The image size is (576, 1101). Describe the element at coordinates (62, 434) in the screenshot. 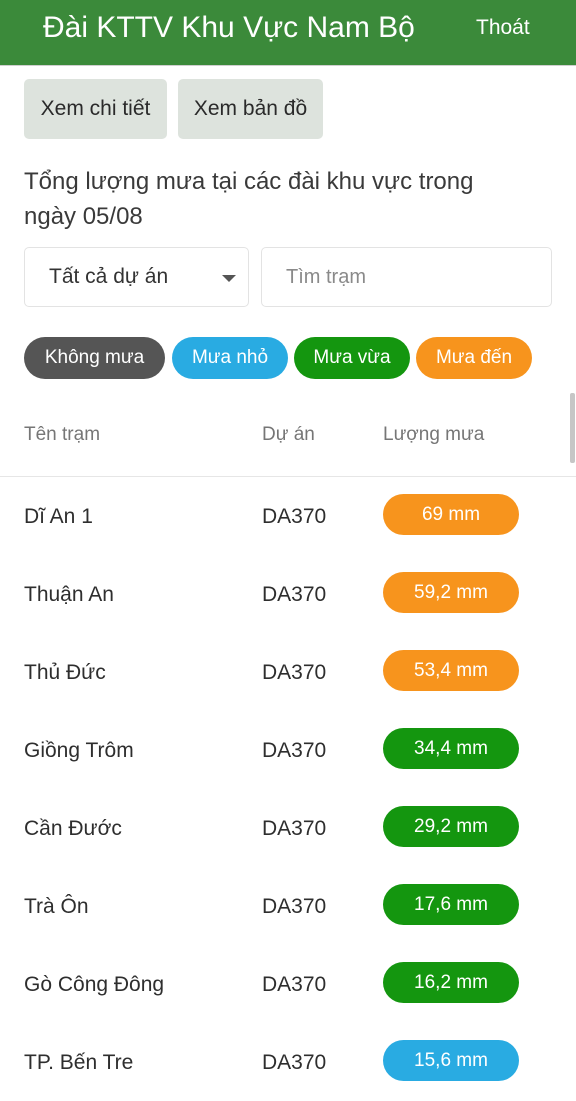

I see `column-header-station: Tên trạm` at that location.